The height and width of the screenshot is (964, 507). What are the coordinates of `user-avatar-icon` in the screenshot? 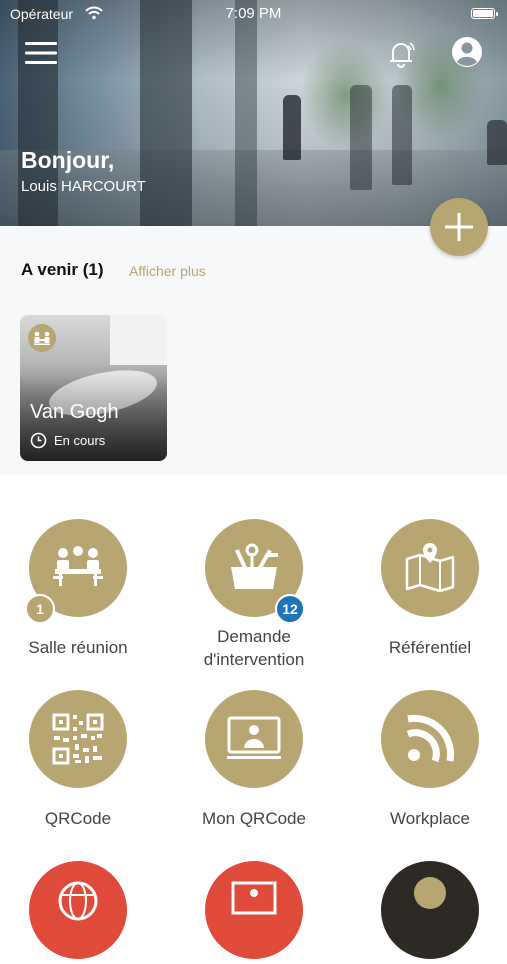 It's located at (467, 52).